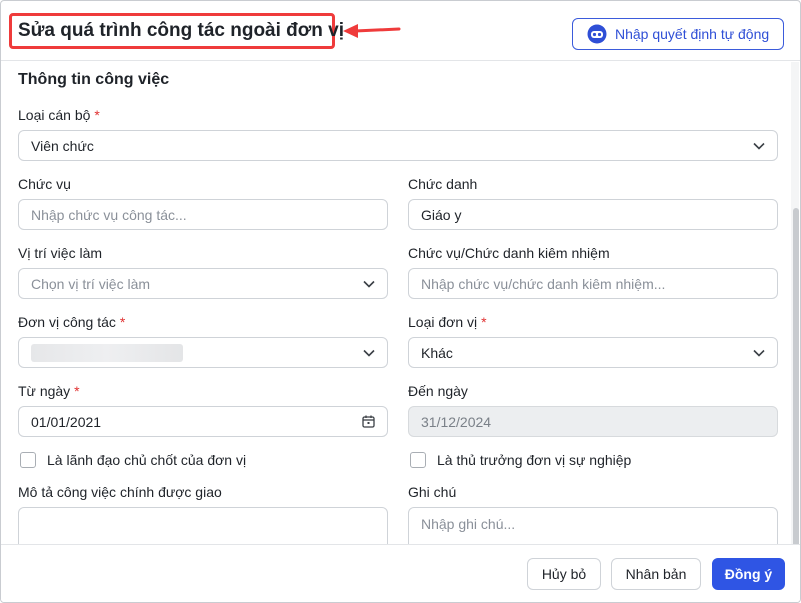 The image size is (801, 603). What do you see at coordinates (656, 574) in the screenshot?
I see `duplicate-button: Nhân bản` at bounding box center [656, 574].